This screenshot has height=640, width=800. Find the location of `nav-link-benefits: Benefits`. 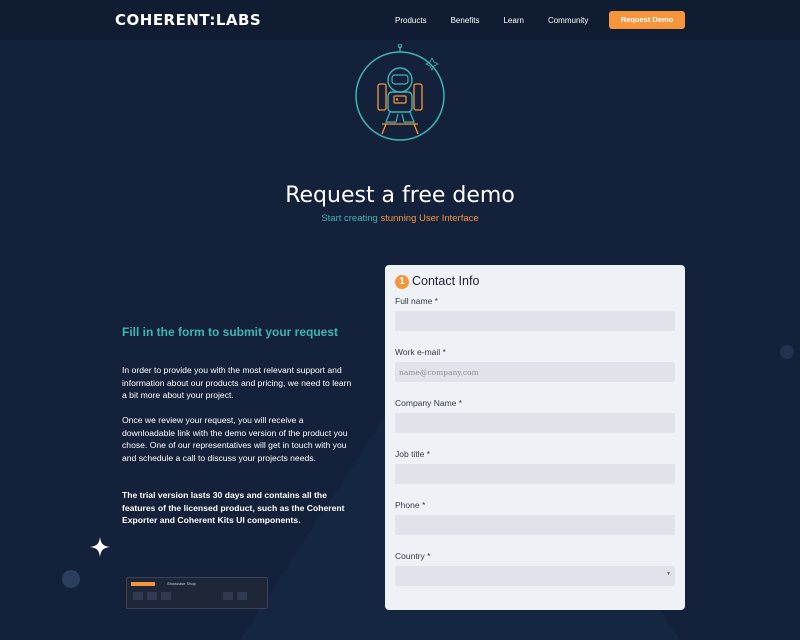

nav-link-benefits: Benefits is located at coordinates (465, 20).